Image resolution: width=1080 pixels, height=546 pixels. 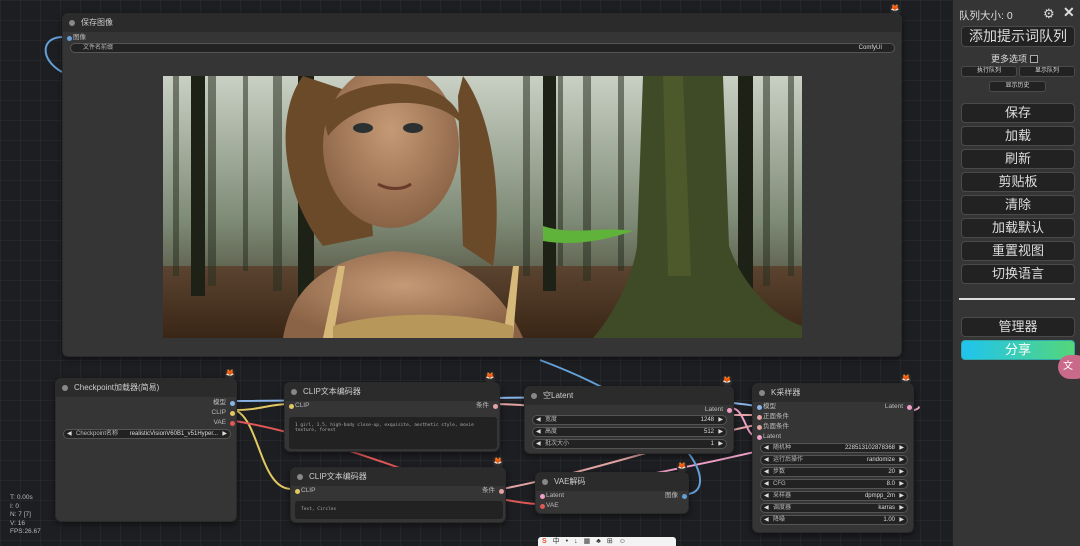 What do you see at coordinates (612, 482) in the screenshot?
I see `node-title: VAE解码` at bounding box center [612, 482].